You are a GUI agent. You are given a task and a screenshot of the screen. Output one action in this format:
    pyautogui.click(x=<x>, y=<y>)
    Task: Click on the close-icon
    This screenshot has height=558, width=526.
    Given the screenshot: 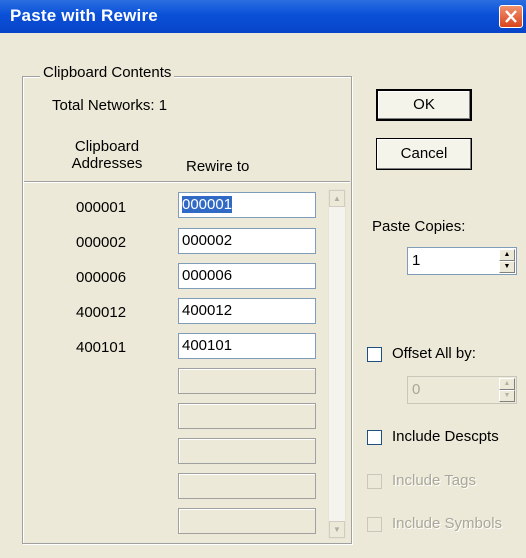 What is the action you would take?
    pyautogui.click(x=511, y=16)
    